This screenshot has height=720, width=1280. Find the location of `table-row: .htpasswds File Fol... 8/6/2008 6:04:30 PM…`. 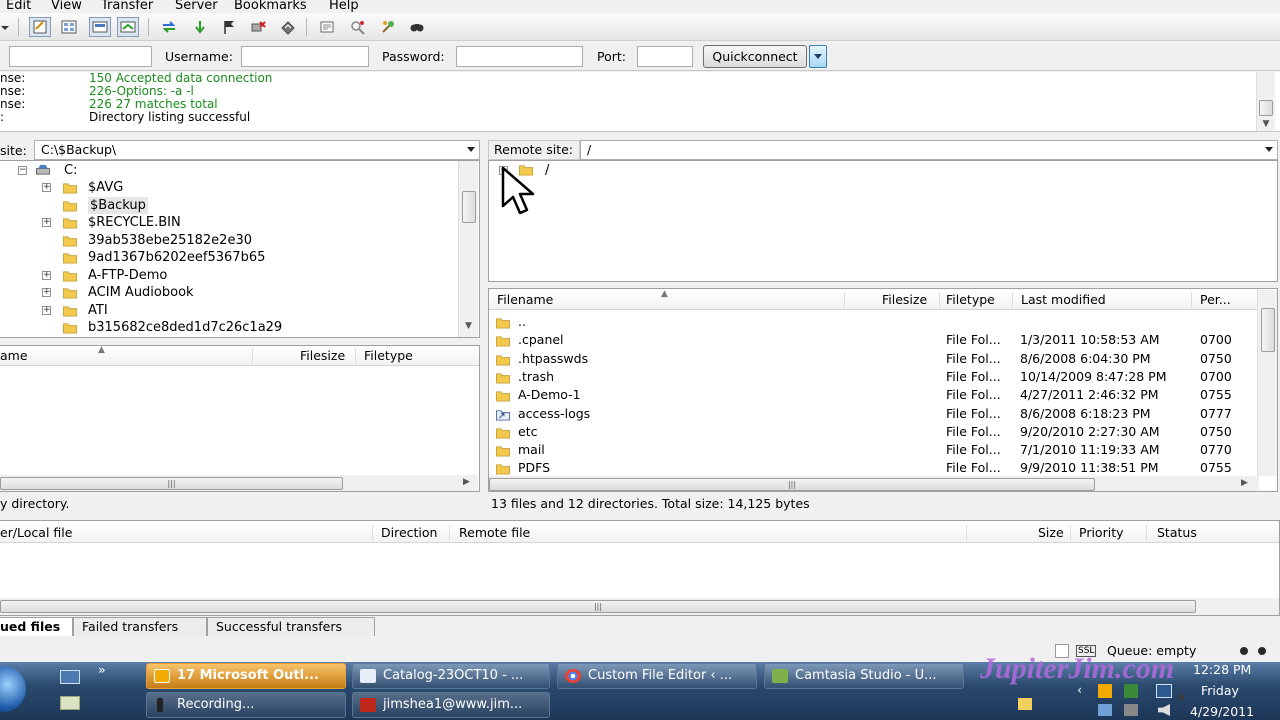

table-row: .htpasswds File Fol... 8/6/2008 6:04:30 PM… is located at coordinates (873, 359).